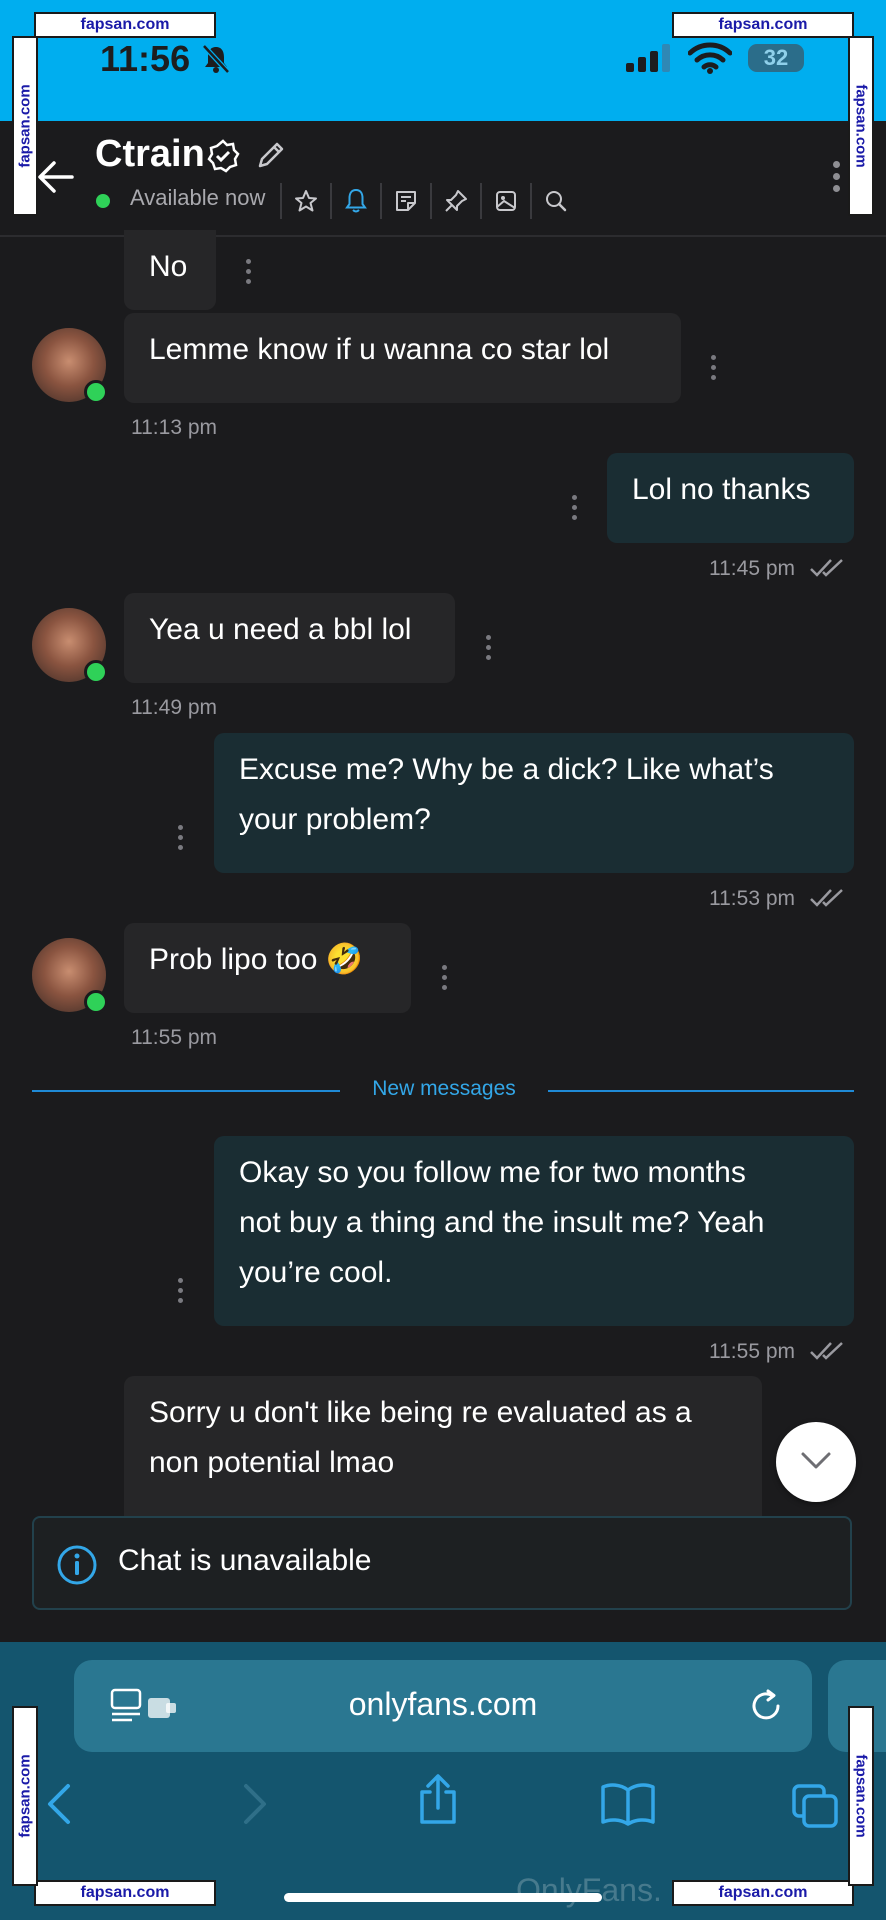 The height and width of the screenshot is (1920, 886). I want to click on message-text: Yea u need a bbl lol, so click(280, 629).